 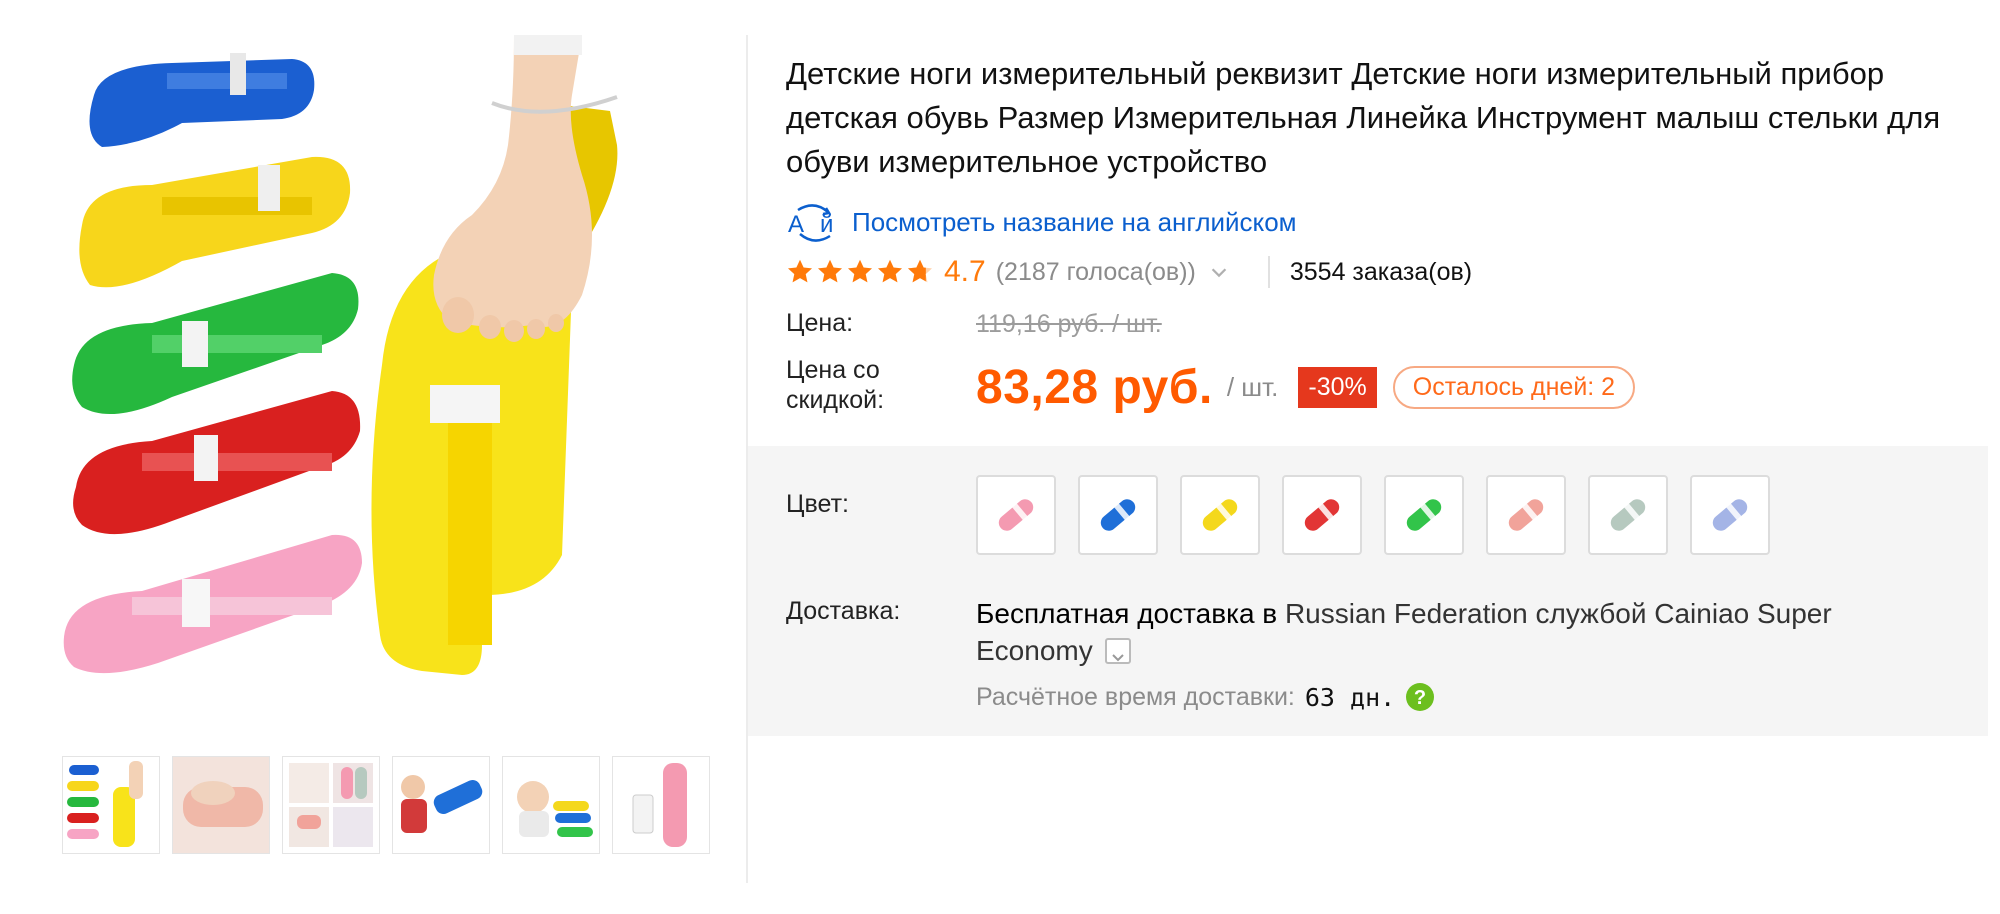 I want to click on color-swatch-pink, so click(x=1016, y=515).